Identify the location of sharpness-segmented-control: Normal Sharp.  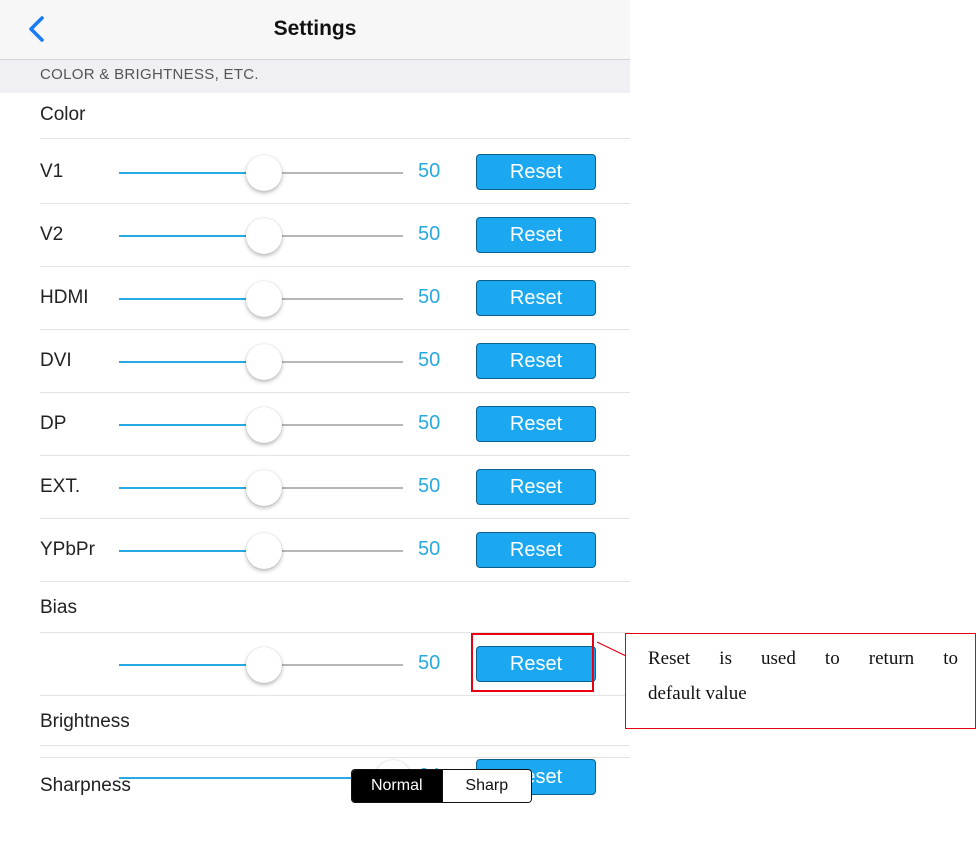
(441, 786).